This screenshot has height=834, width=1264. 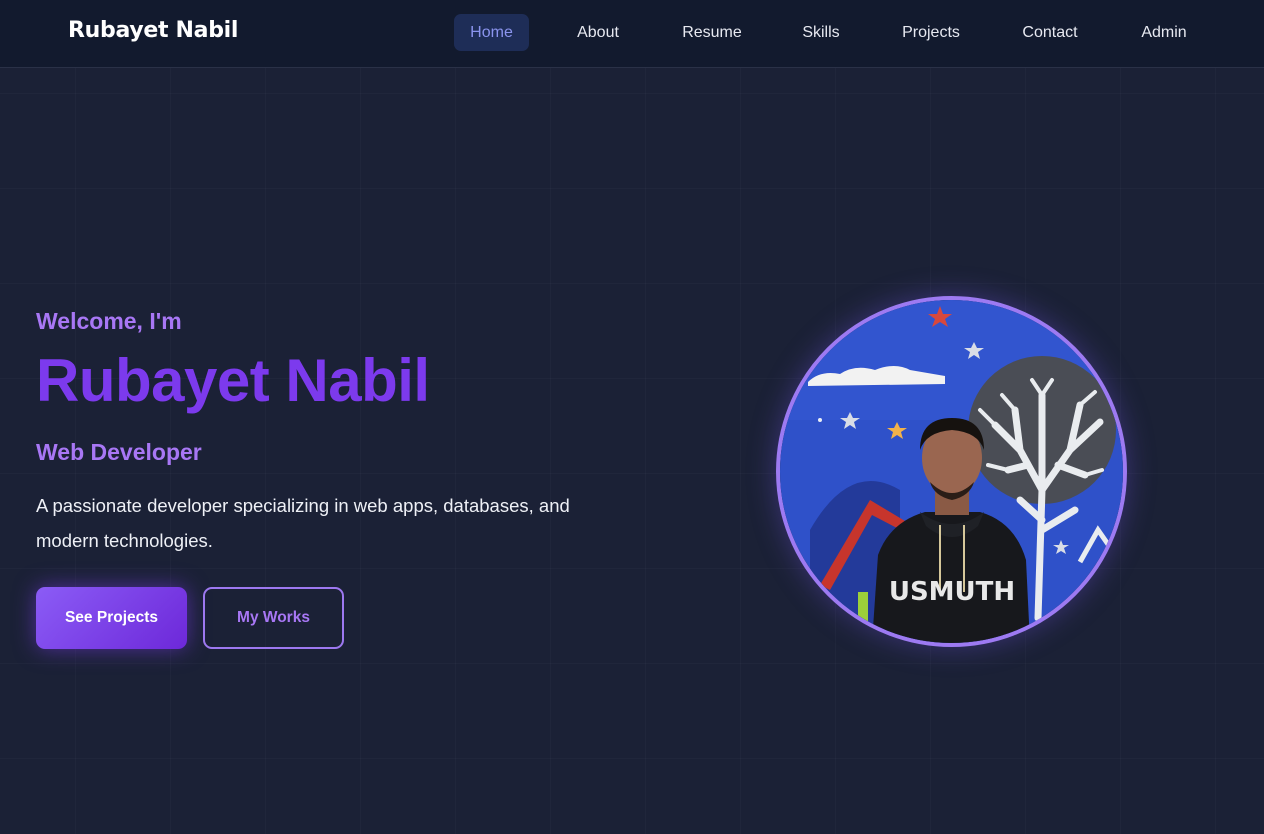 What do you see at coordinates (109, 321) in the screenshot?
I see `welcome-text: Welcome, I'm` at bounding box center [109, 321].